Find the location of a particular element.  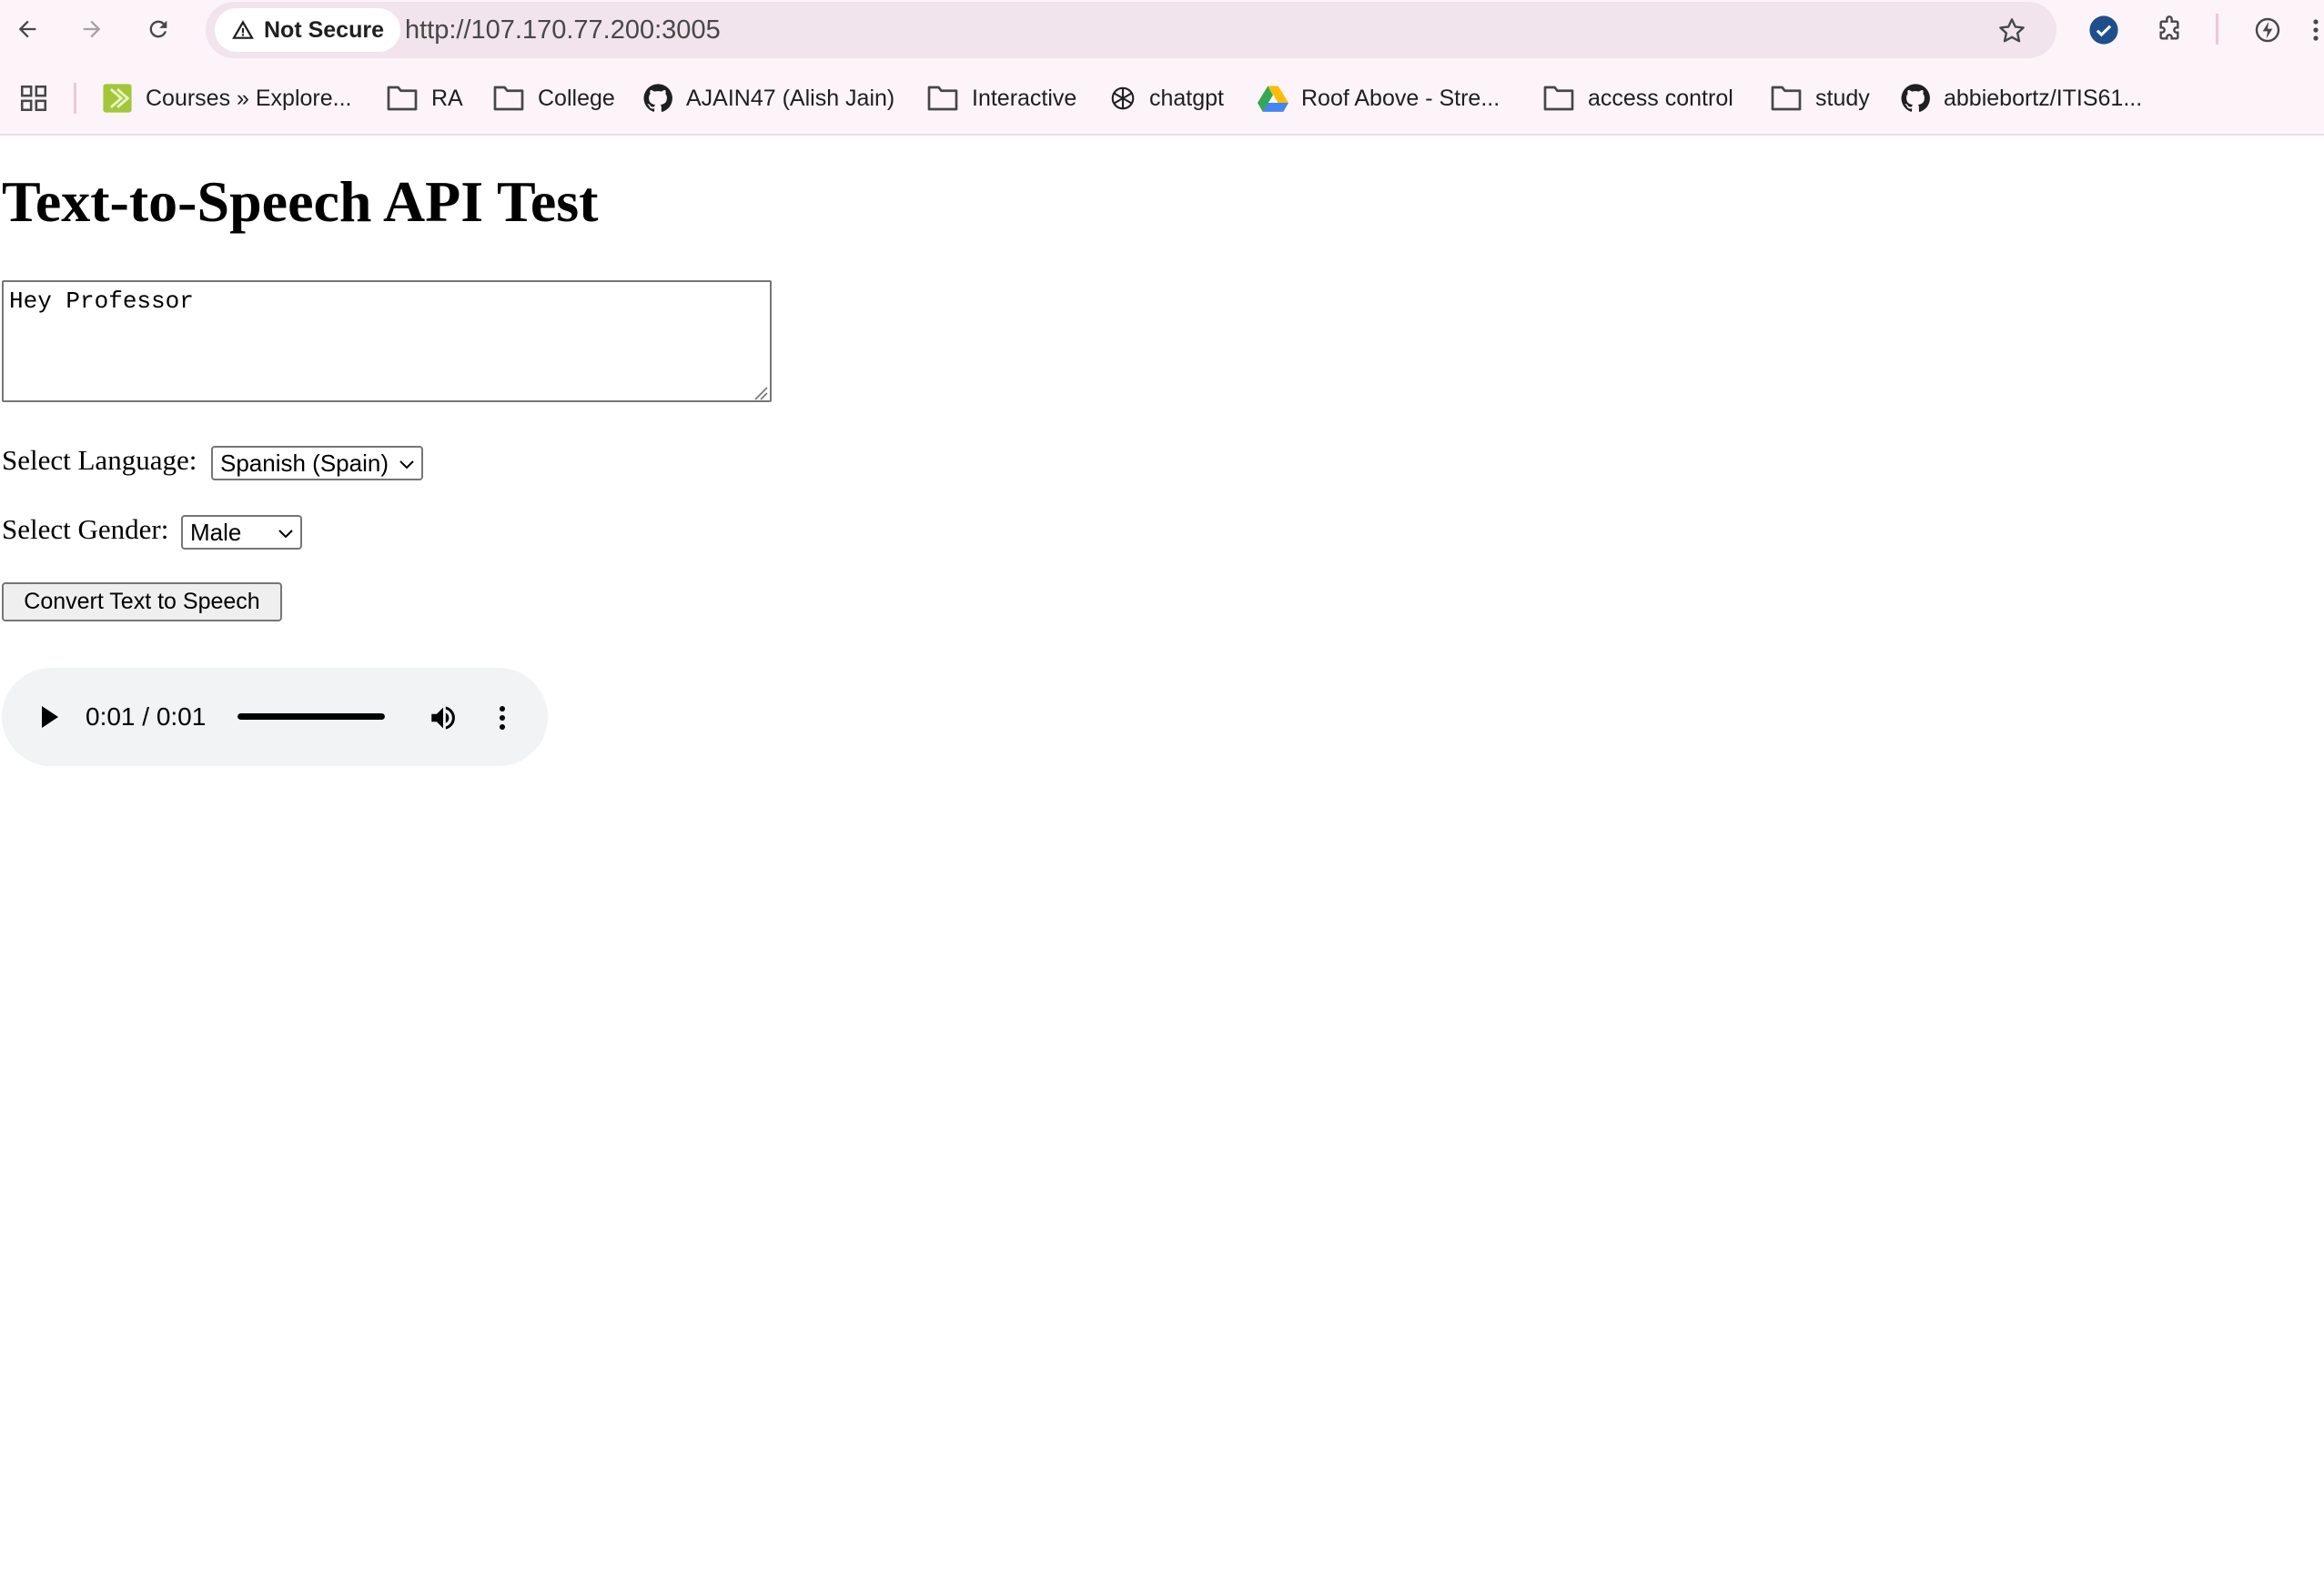

audio-more-button is located at coordinates (502, 718).